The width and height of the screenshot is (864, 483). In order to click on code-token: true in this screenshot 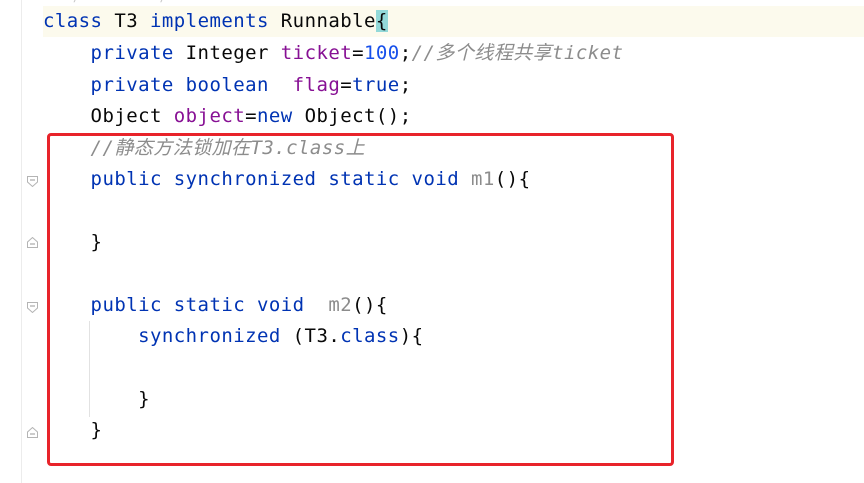, I will do `click(376, 85)`.